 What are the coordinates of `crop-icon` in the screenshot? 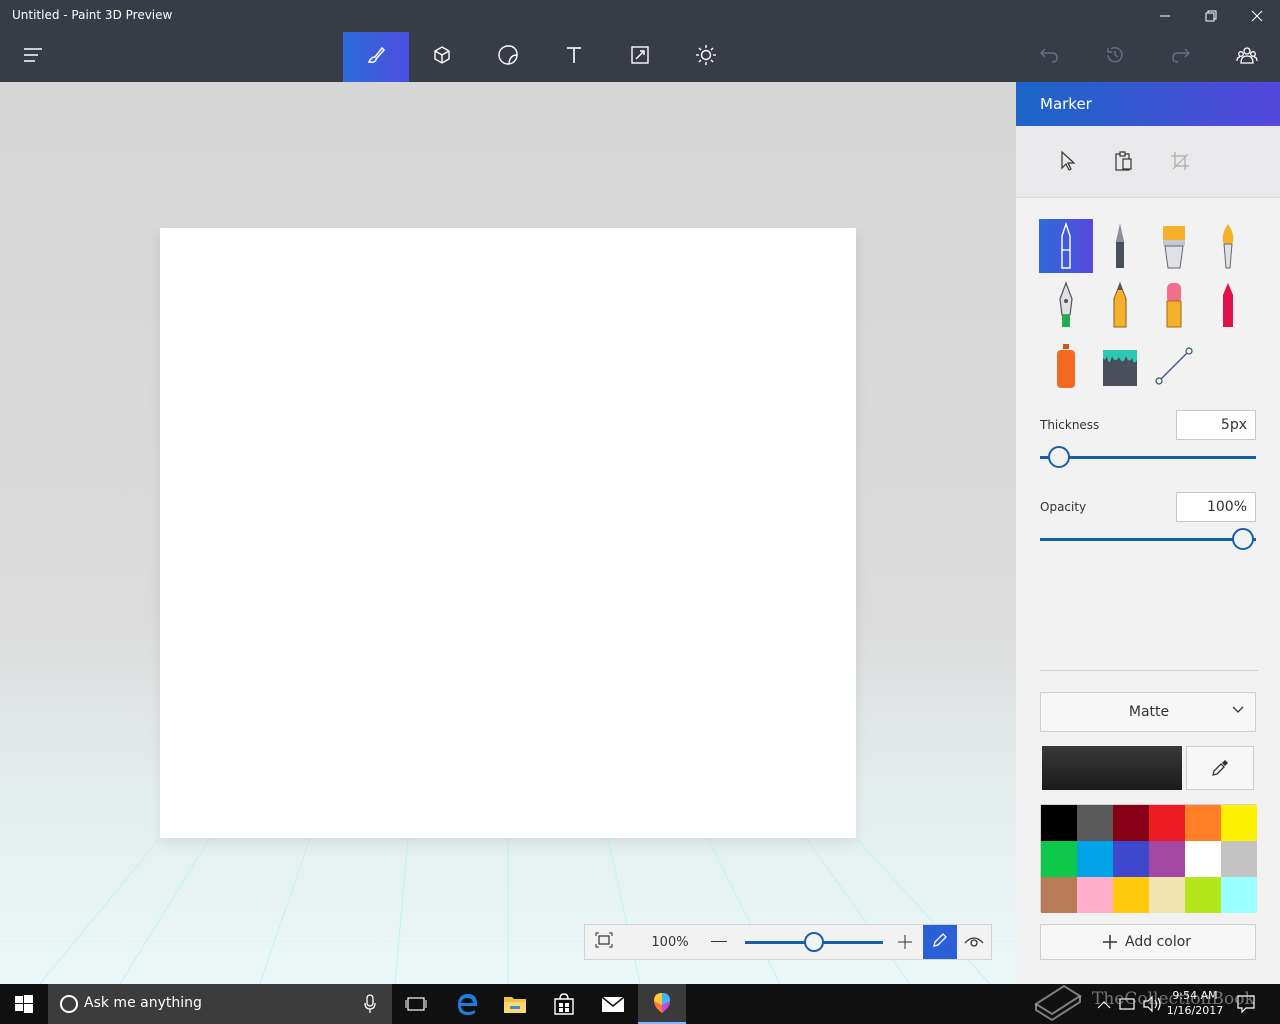 It's located at (1180, 161).